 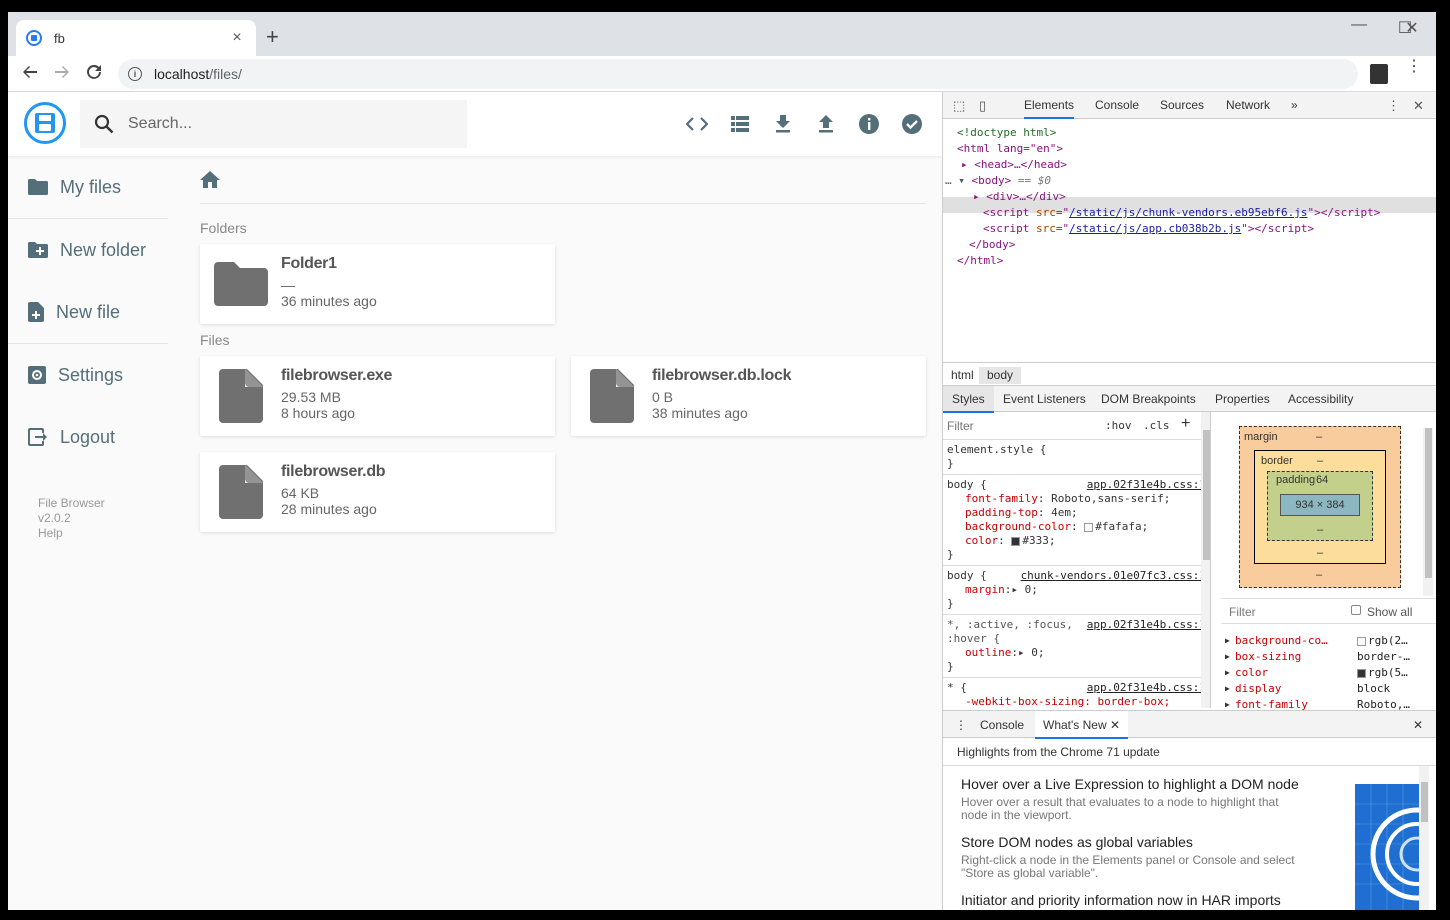 What do you see at coordinates (1356, 610) in the screenshot?
I see `show-all-checkbox` at bounding box center [1356, 610].